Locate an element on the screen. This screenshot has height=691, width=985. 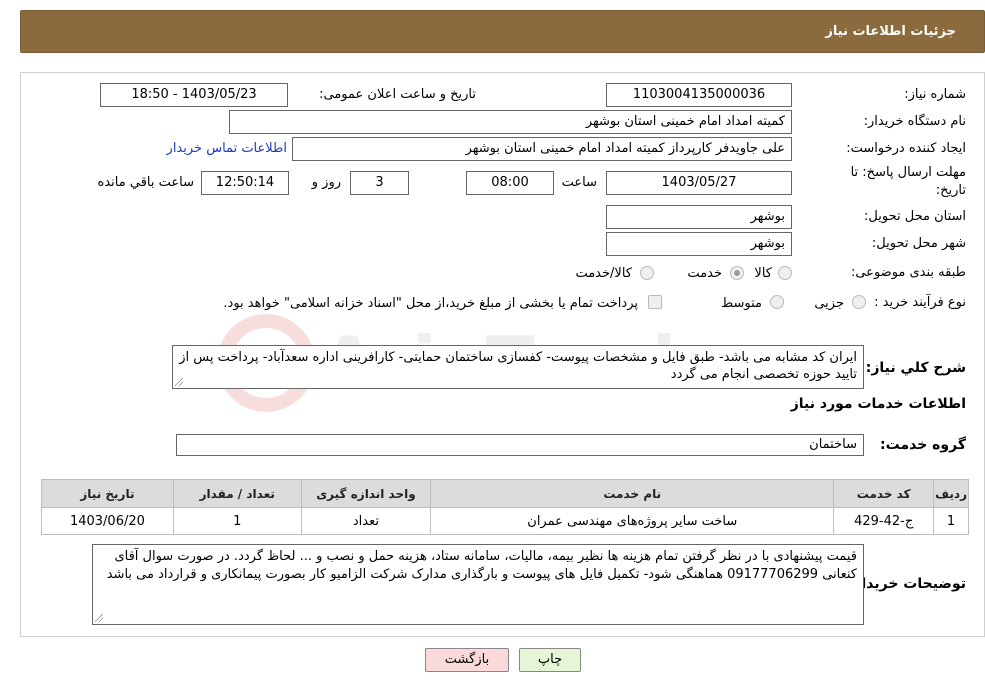
deadline-time-field: 08:00 is located at coordinates (510, 183).